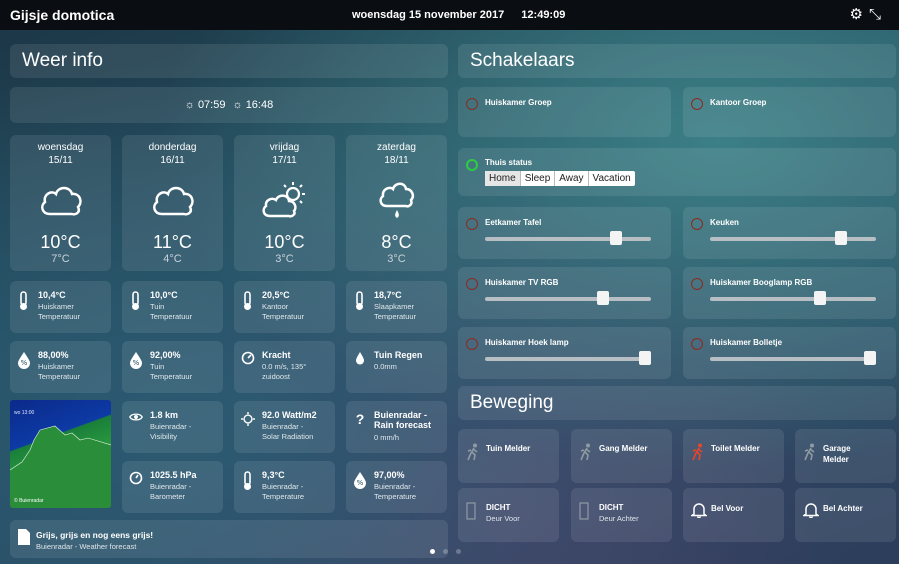 This screenshot has height=564, width=899. What do you see at coordinates (259, 105) in the screenshot?
I see `sunset-time: 16:48` at bounding box center [259, 105].